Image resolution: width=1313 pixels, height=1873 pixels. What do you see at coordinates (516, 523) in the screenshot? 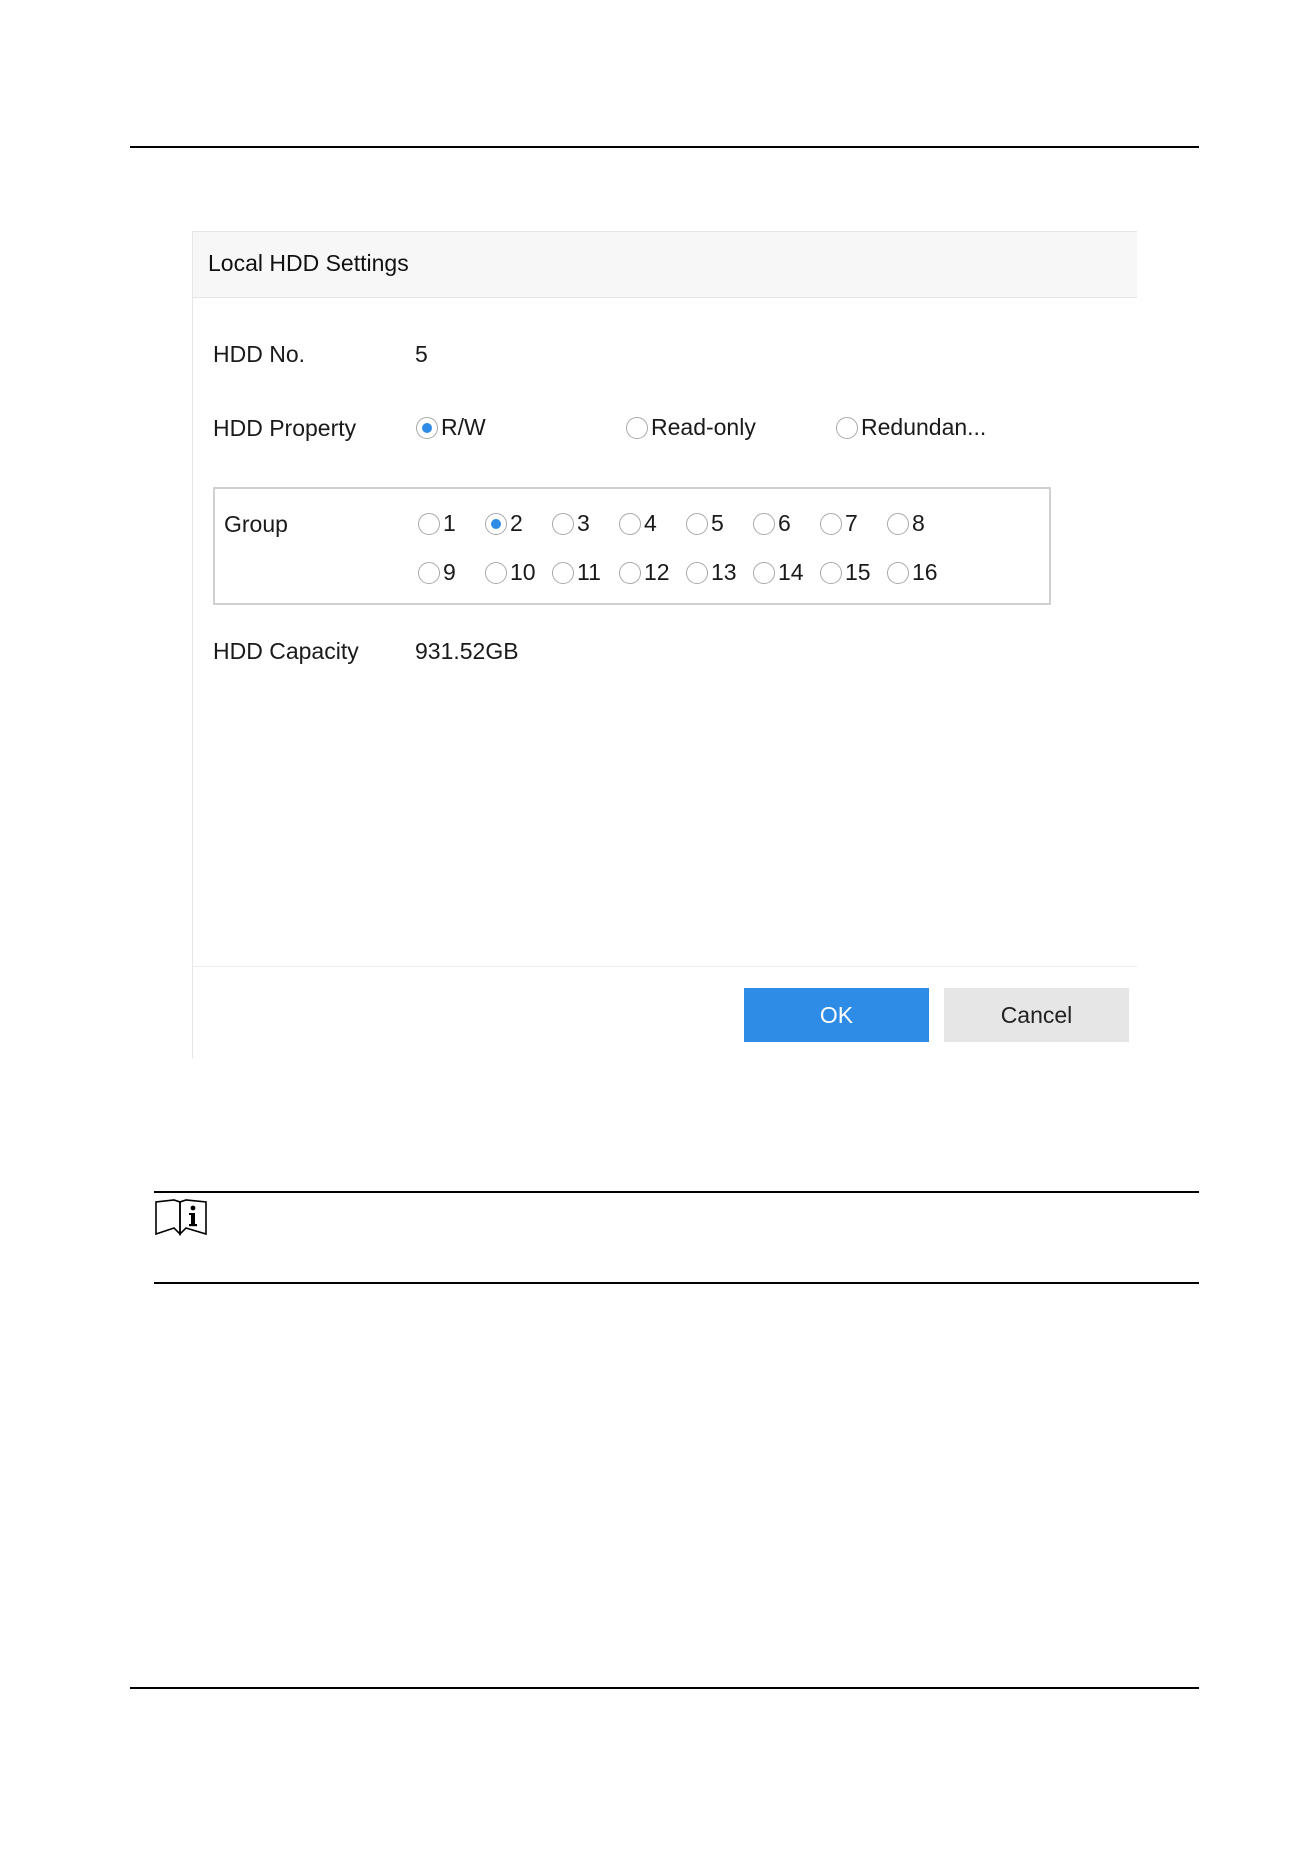
I see `radio-label: 2` at bounding box center [516, 523].